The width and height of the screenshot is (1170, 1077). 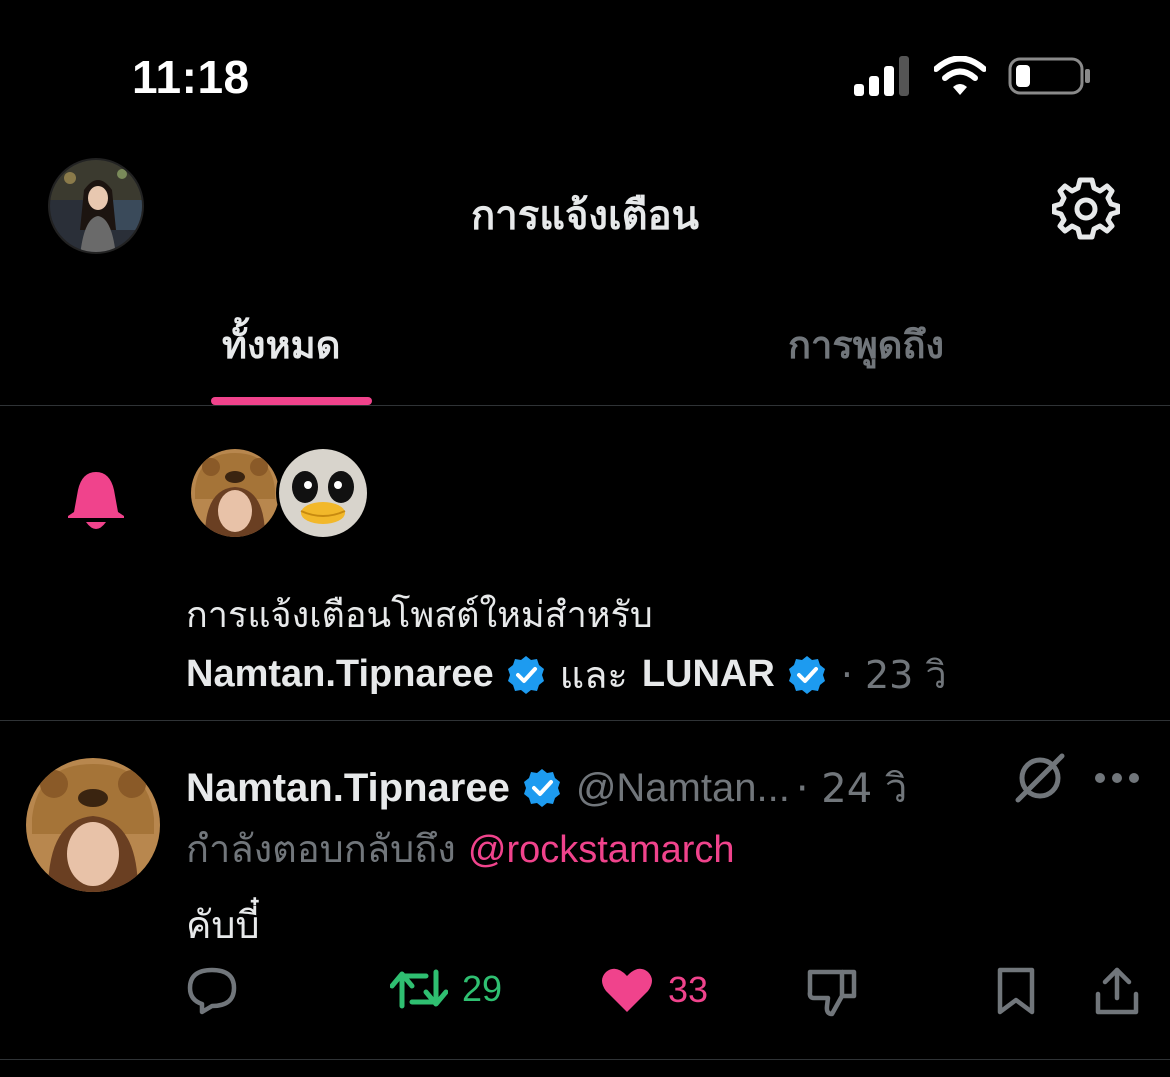 I want to click on gear-icon, so click(x=1086, y=208).